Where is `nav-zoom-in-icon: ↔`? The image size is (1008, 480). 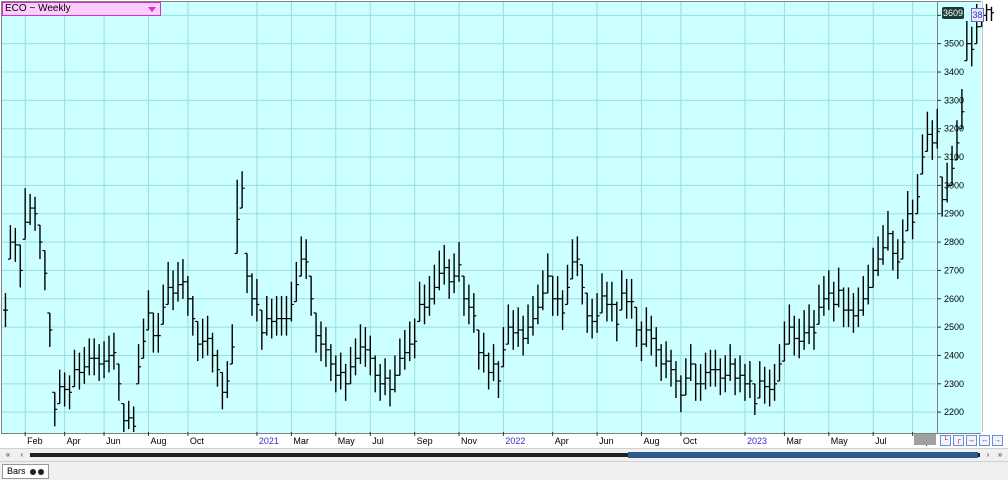
nav-zoom-in-icon: ↔ is located at coordinates (971, 440).